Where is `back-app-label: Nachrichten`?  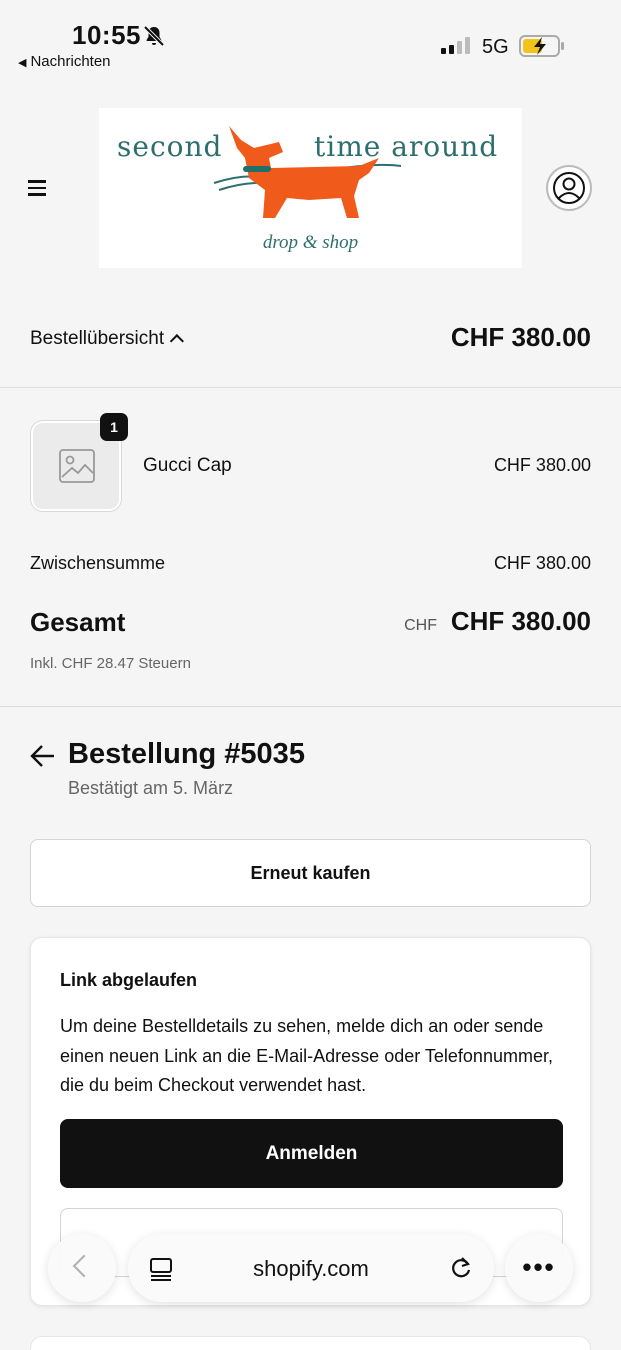
back-app-label: Nachrichten is located at coordinates (70, 61).